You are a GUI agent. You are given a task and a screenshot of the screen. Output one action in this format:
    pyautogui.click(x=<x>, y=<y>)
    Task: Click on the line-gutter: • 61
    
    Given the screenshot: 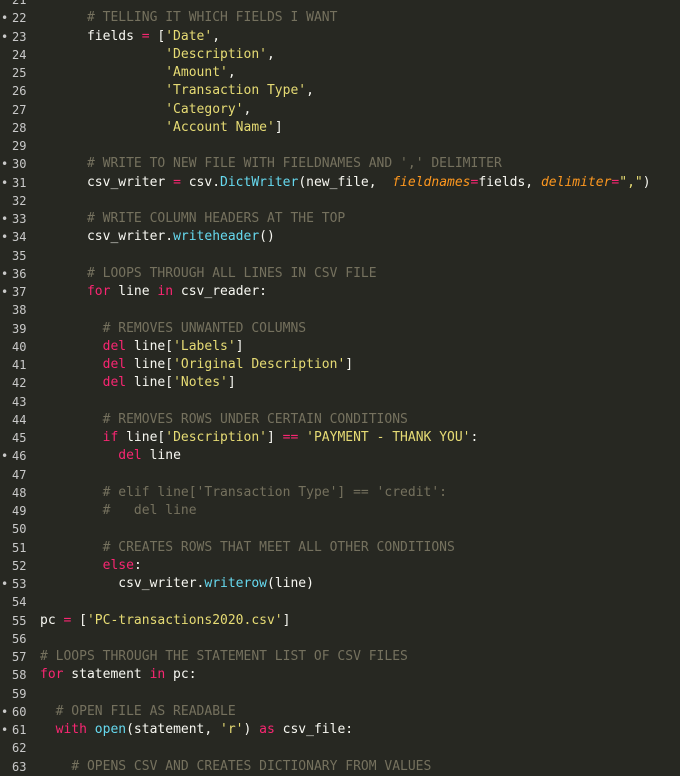 What is the action you would take?
    pyautogui.click(x=16, y=730)
    